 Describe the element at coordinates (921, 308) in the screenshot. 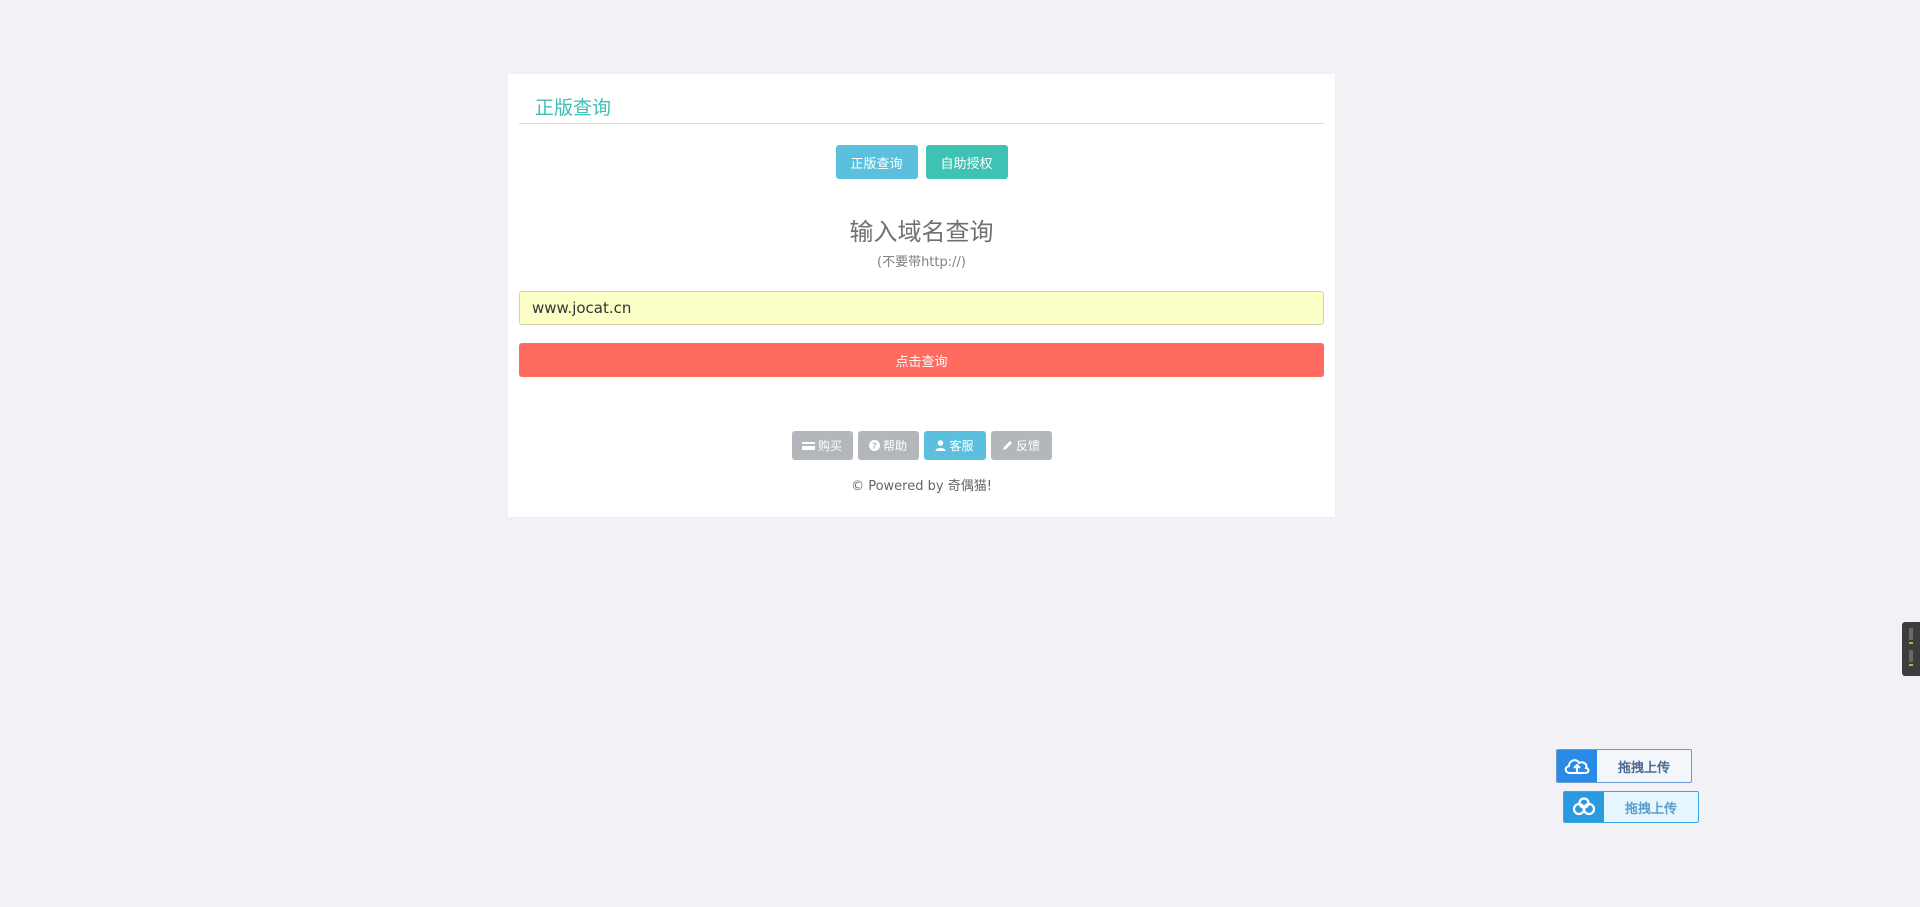

I see `domain-input` at that location.